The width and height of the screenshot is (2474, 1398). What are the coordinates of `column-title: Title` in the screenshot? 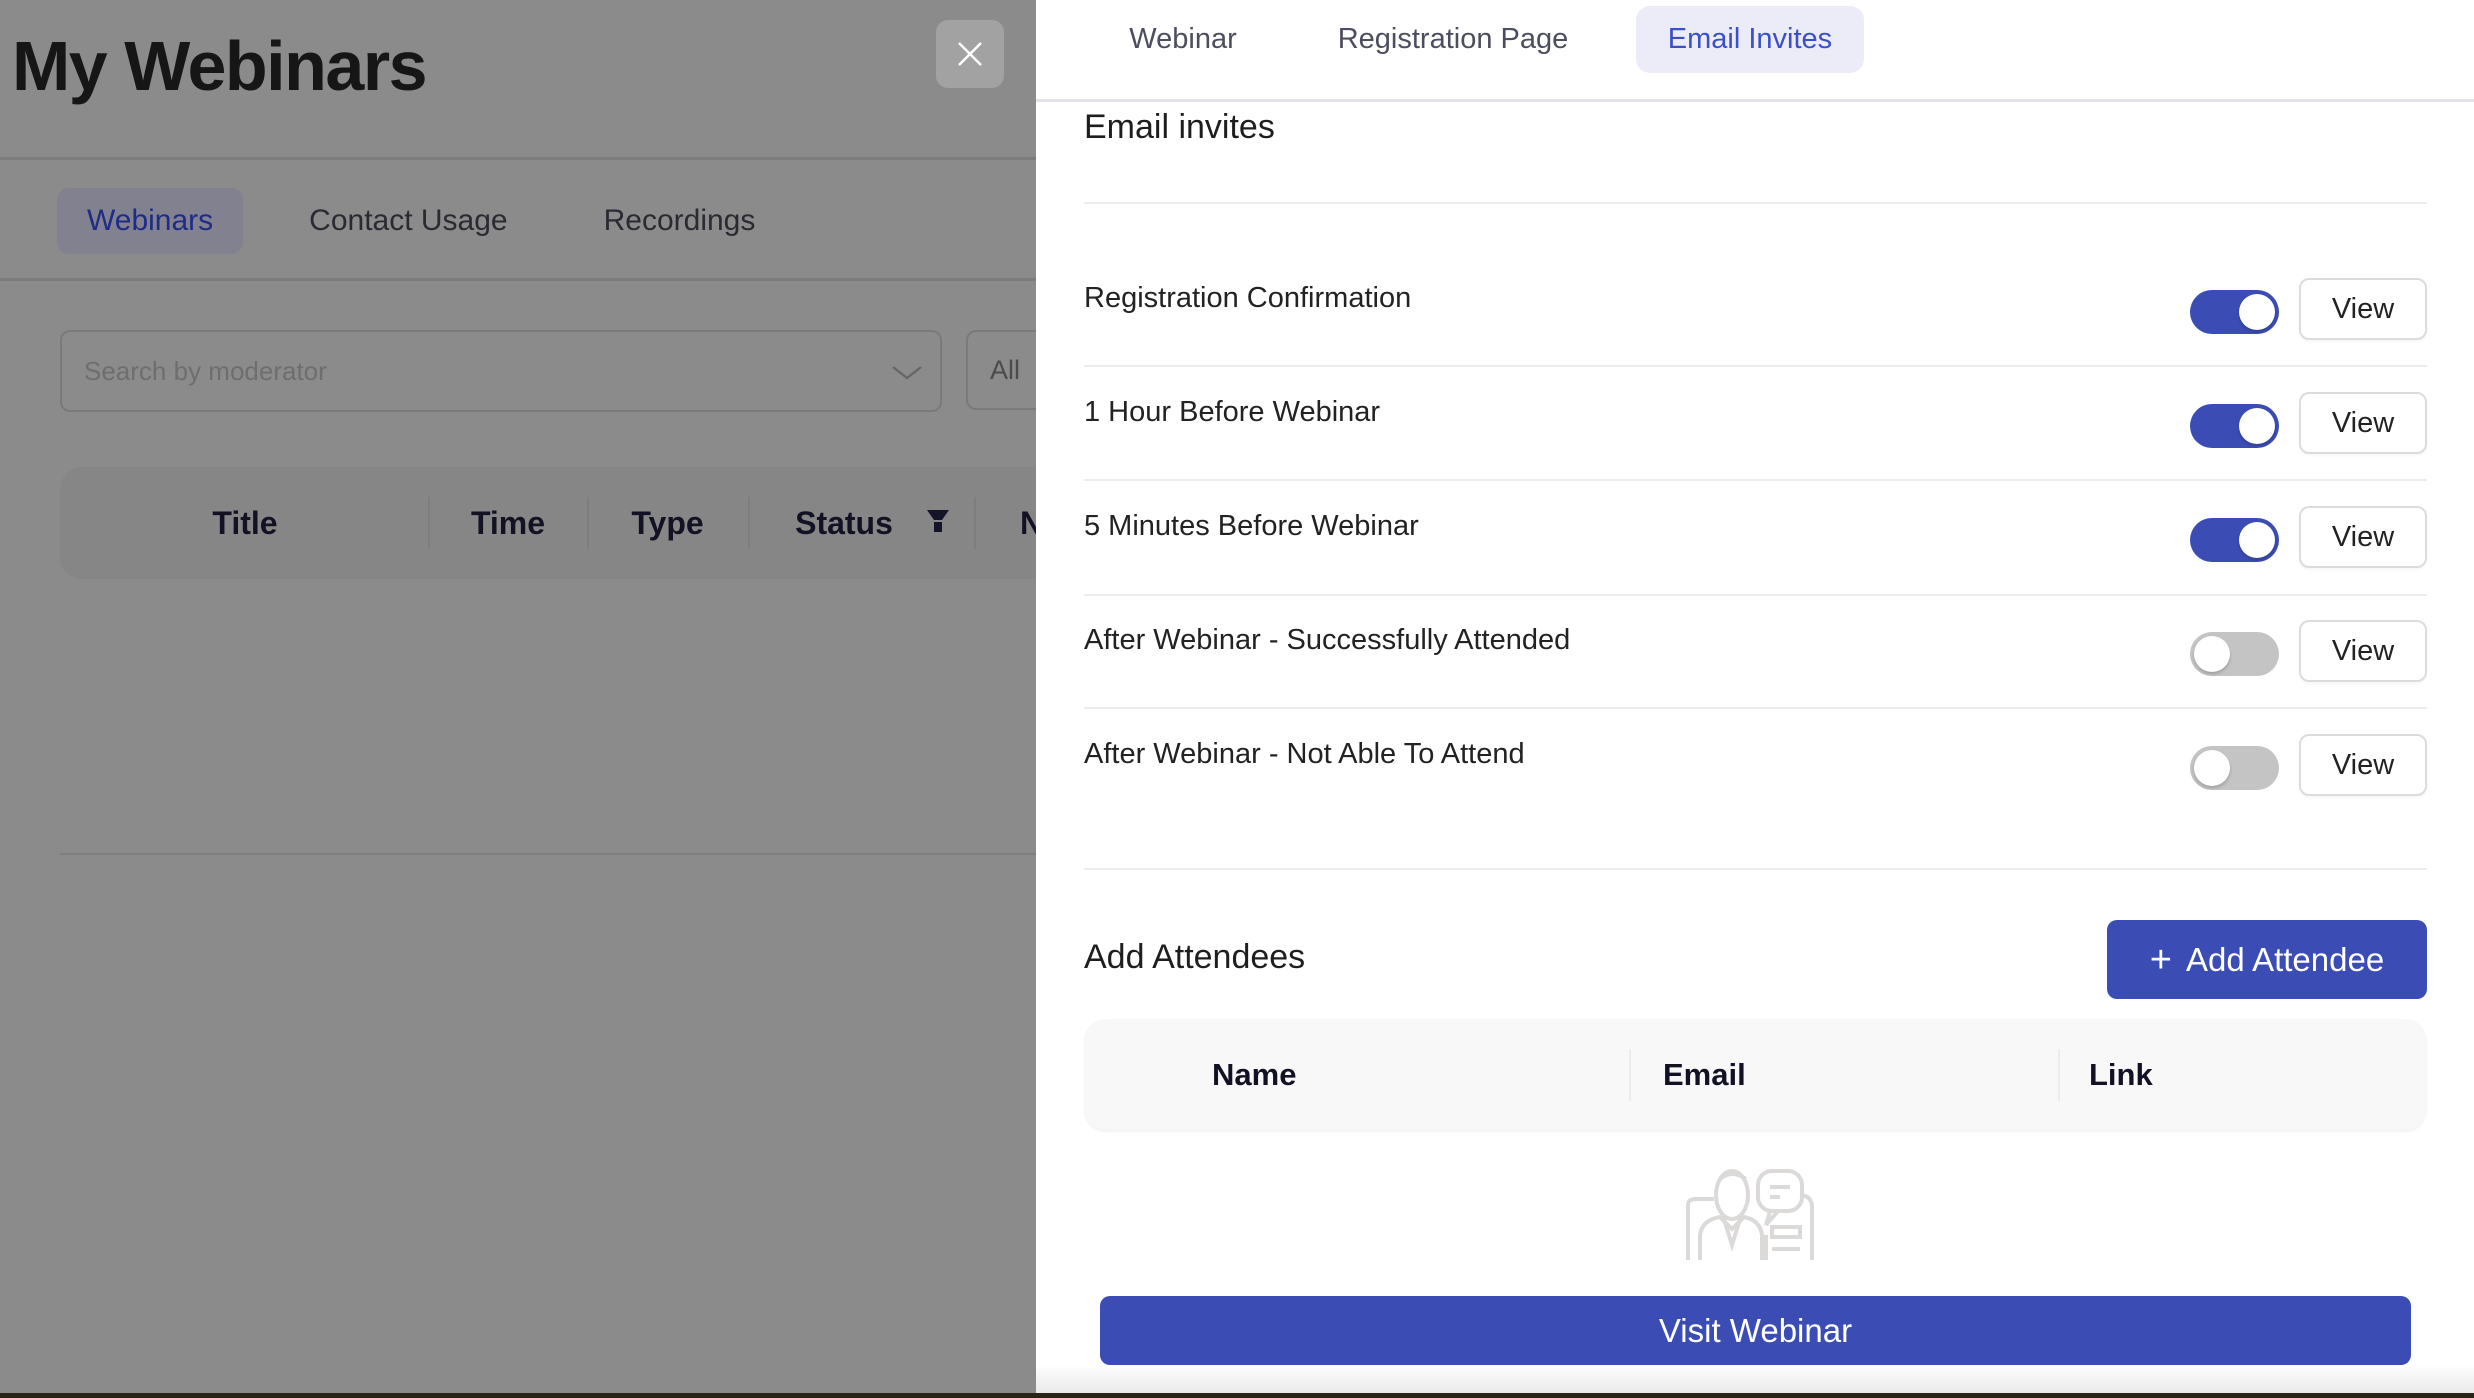 It's located at (245, 523).